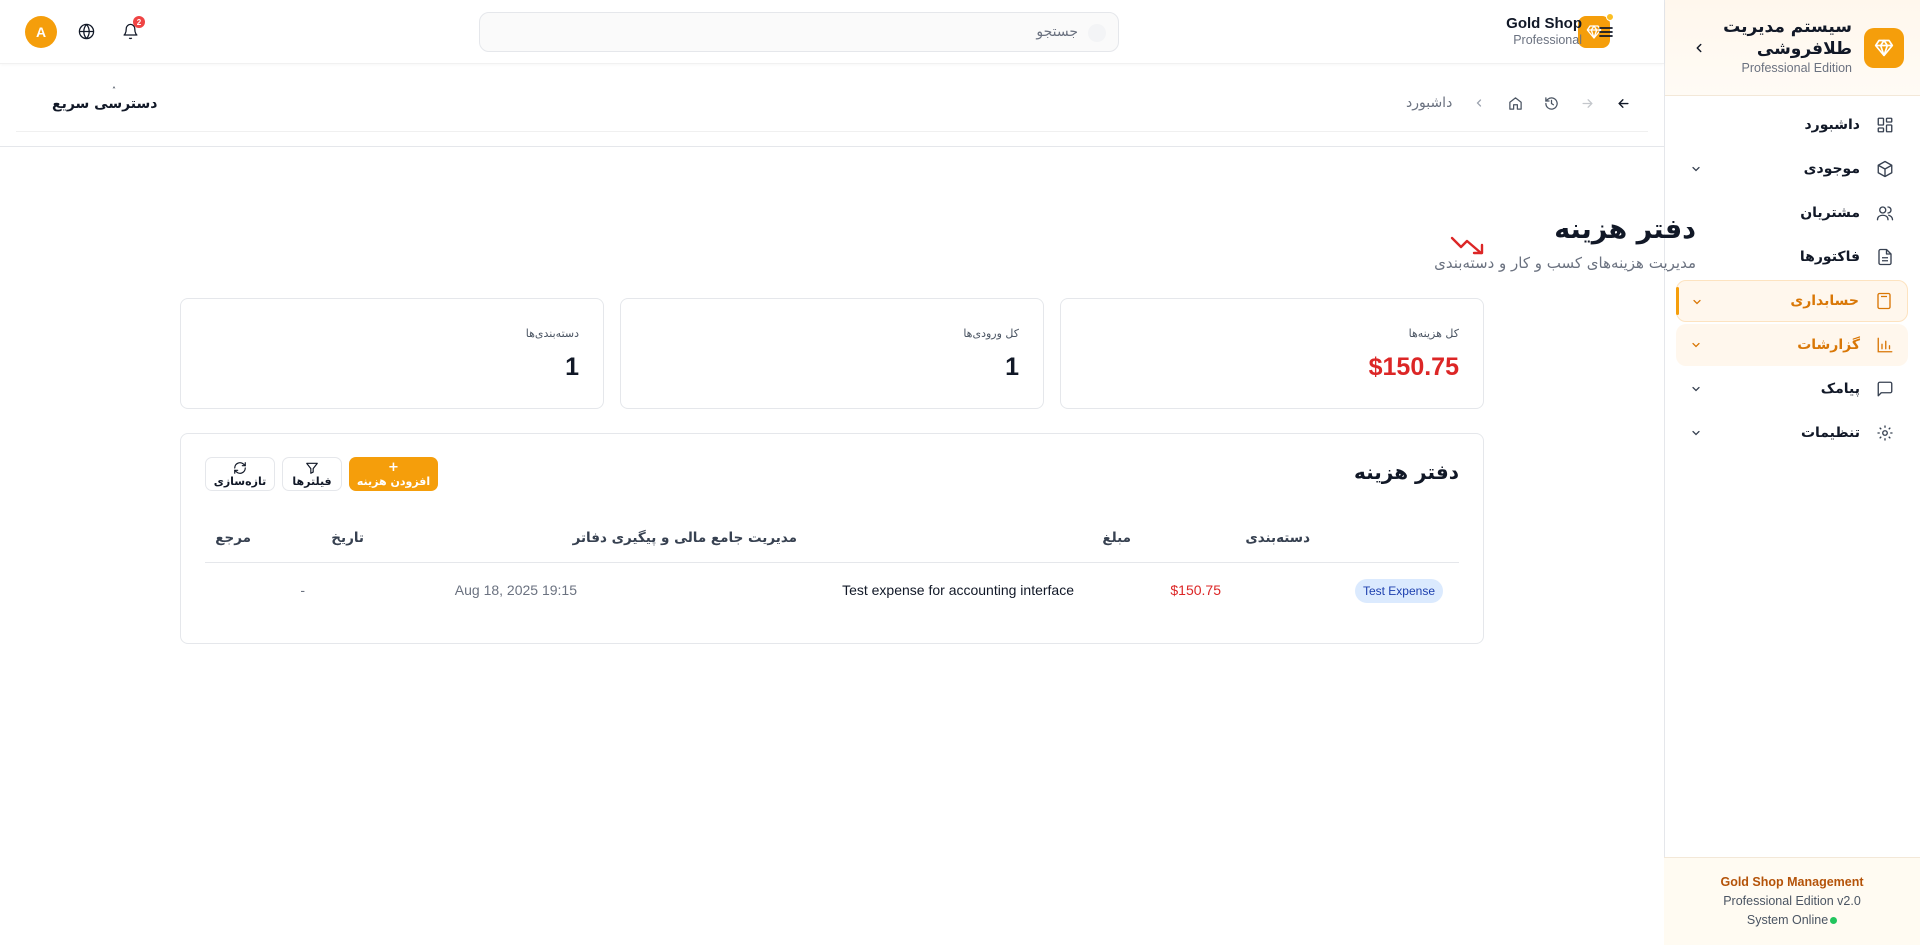  Describe the element at coordinates (991, 333) in the screenshot. I see `stat-label: کل ورودی‌ها` at that location.